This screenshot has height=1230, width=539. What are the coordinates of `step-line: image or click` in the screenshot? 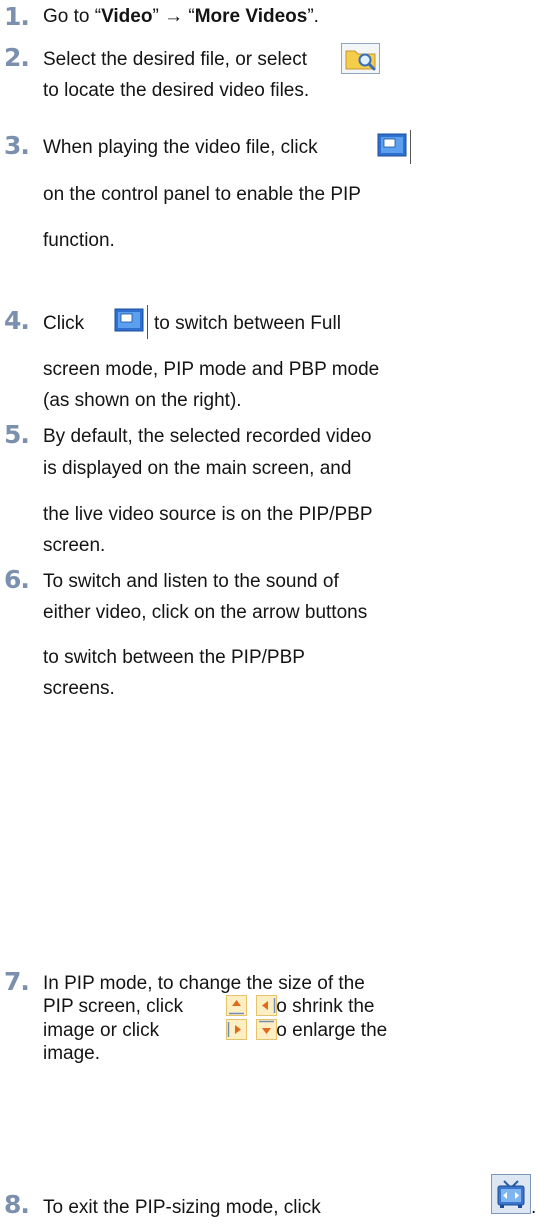 It's located at (101, 1030).